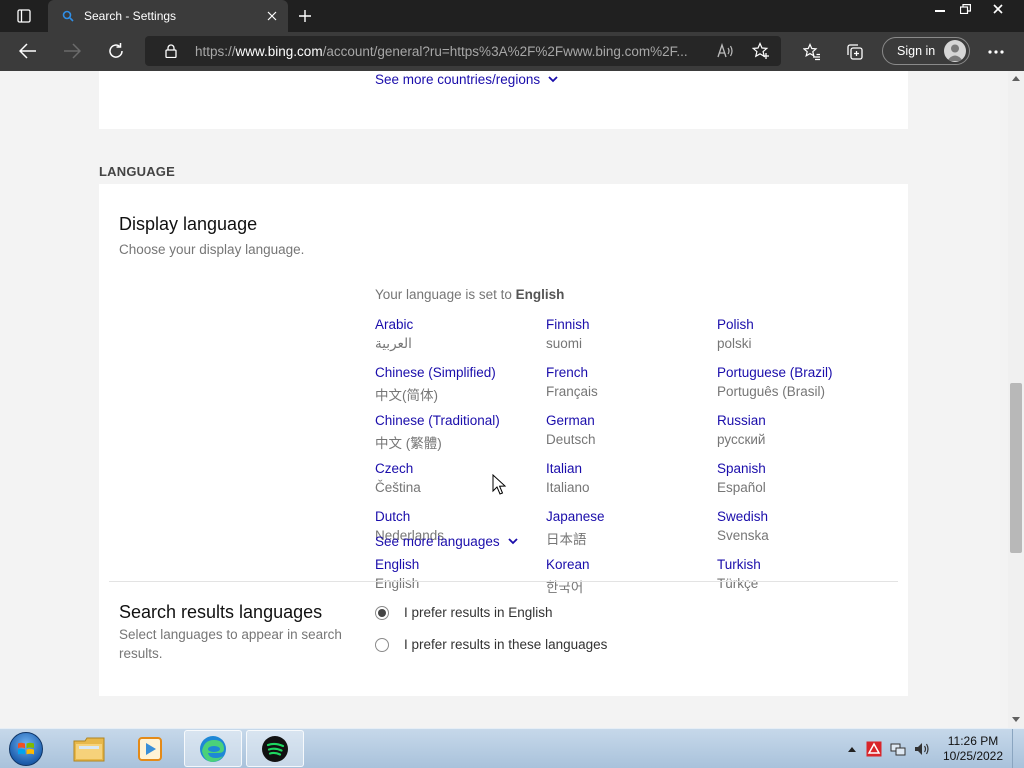 The width and height of the screenshot is (1024, 768). Describe the element at coordinates (445, 294) in the screenshot. I see `language-status-prefix: Your language is set to` at that location.